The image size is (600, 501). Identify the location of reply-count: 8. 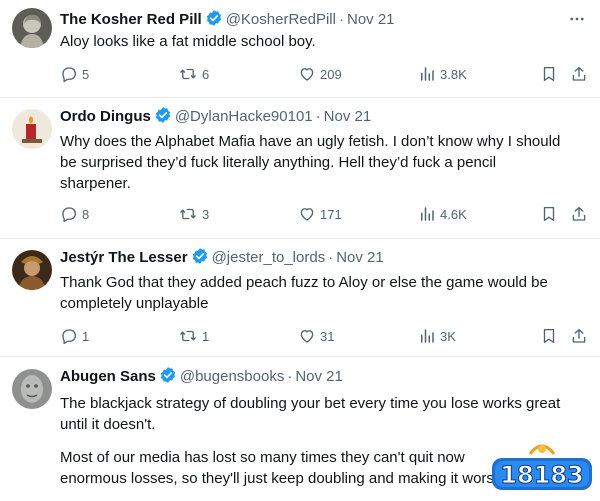
(86, 214).